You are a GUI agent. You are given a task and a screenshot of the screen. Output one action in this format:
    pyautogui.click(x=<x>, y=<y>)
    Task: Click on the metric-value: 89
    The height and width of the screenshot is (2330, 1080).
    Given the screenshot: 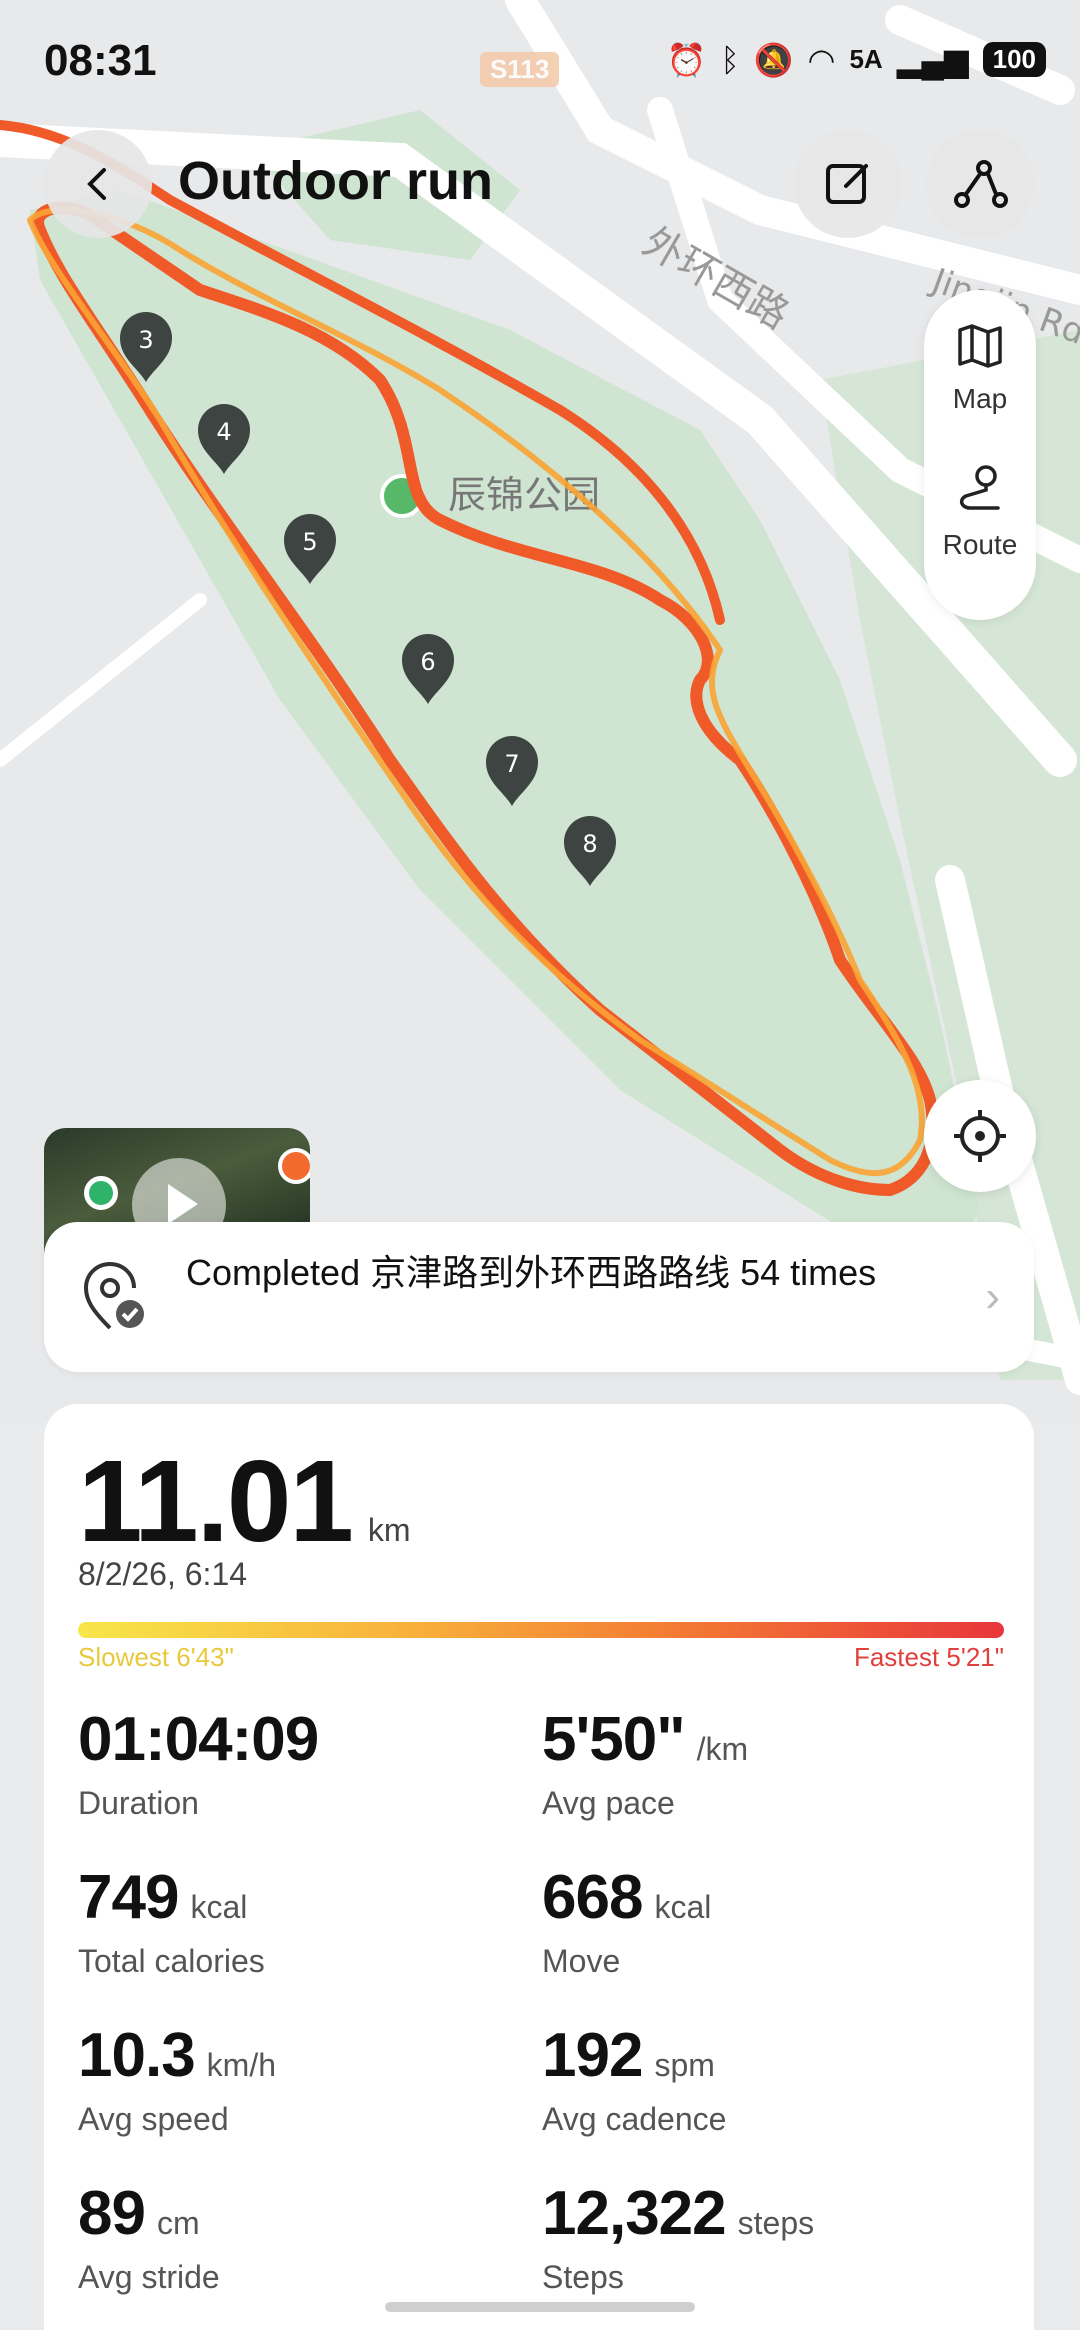 What is the action you would take?
    pyautogui.click(x=112, y=2213)
    